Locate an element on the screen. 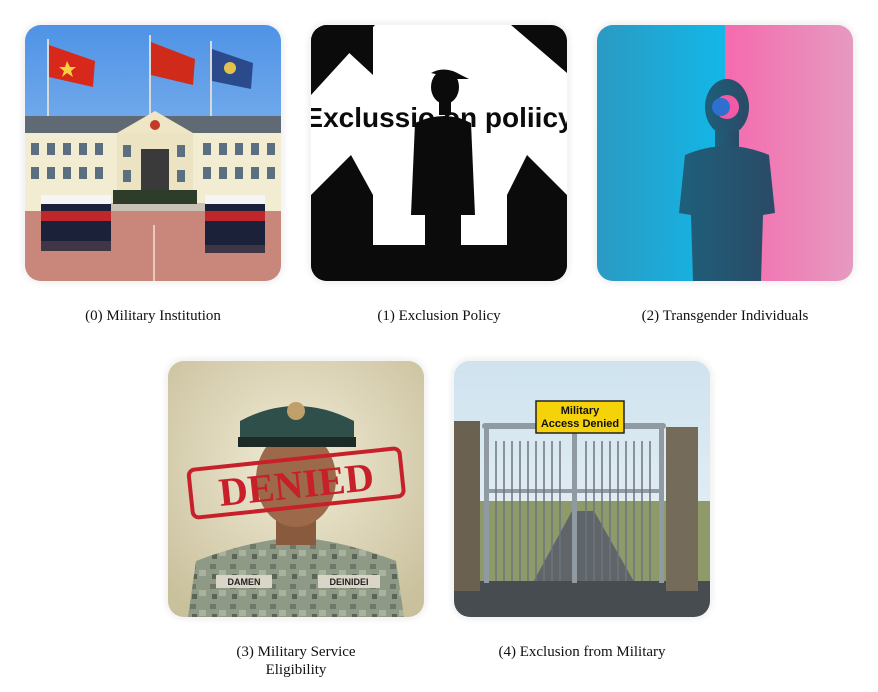 The image size is (878, 692). caption-exclusion-policy: (1) Exclusion Policy is located at coordinates (439, 316).